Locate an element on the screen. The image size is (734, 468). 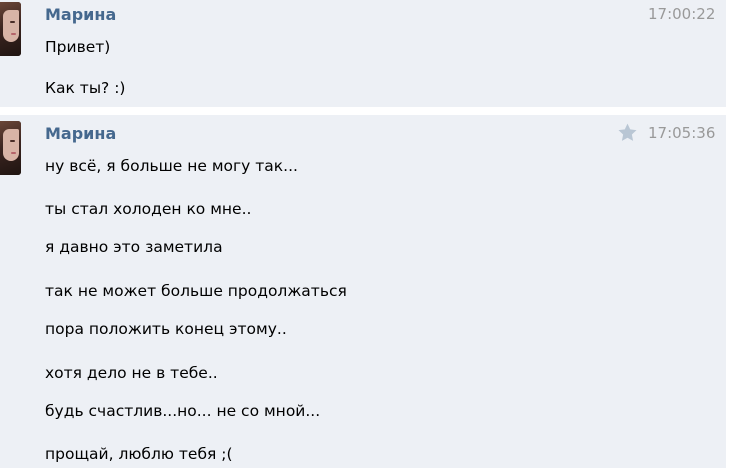
message-line: я давно это заметила is located at coordinates (134, 247).